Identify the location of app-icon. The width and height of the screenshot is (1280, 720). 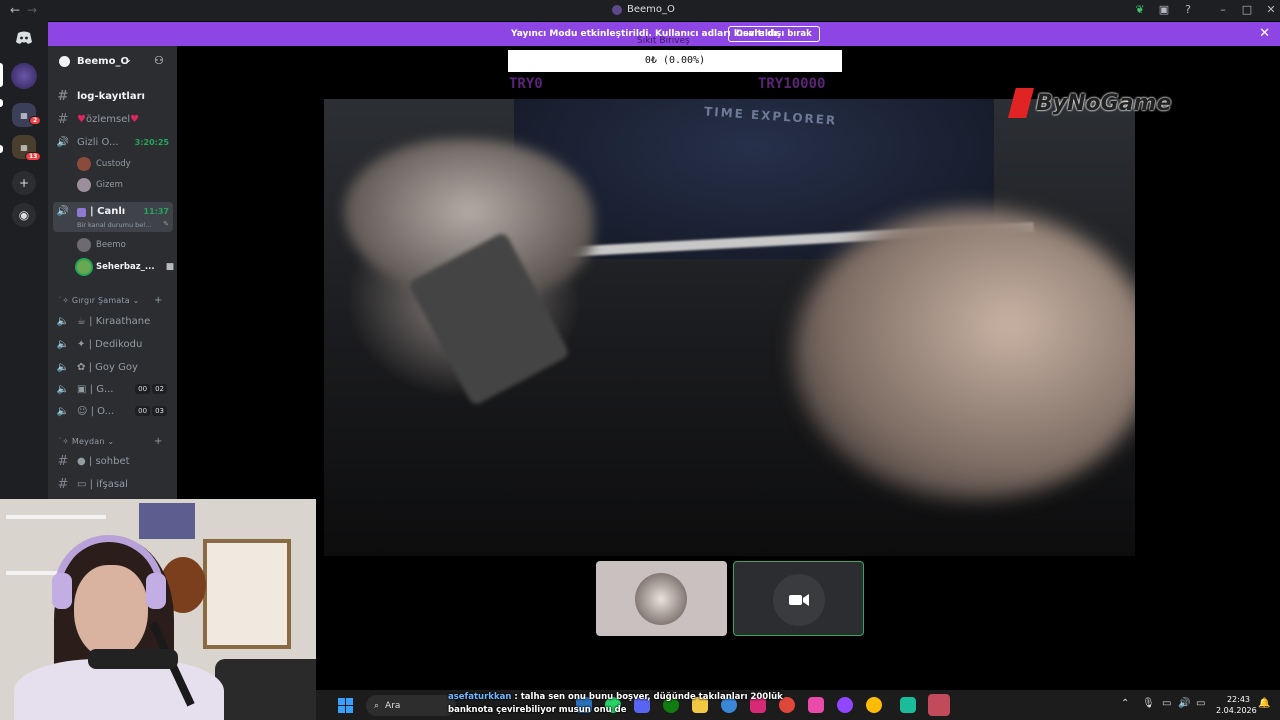
(816, 705).